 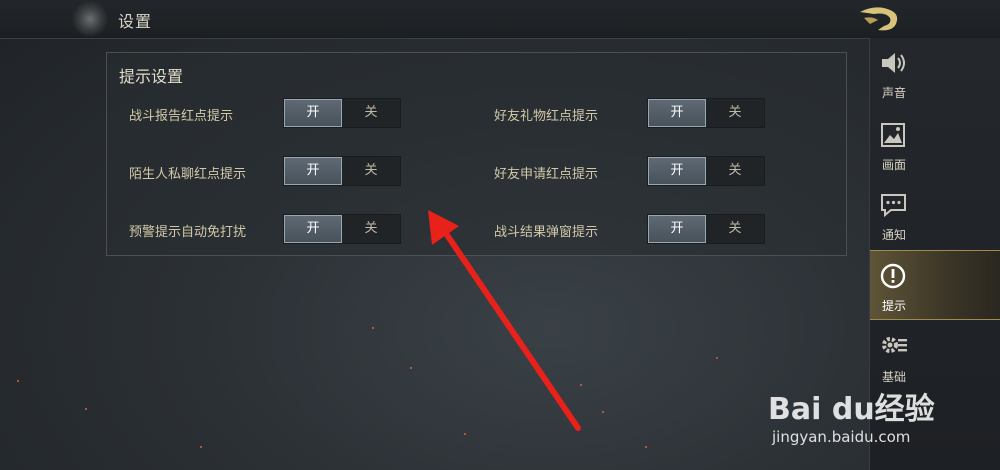 What do you see at coordinates (894, 345) in the screenshot?
I see `gear-icon` at bounding box center [894, 345].